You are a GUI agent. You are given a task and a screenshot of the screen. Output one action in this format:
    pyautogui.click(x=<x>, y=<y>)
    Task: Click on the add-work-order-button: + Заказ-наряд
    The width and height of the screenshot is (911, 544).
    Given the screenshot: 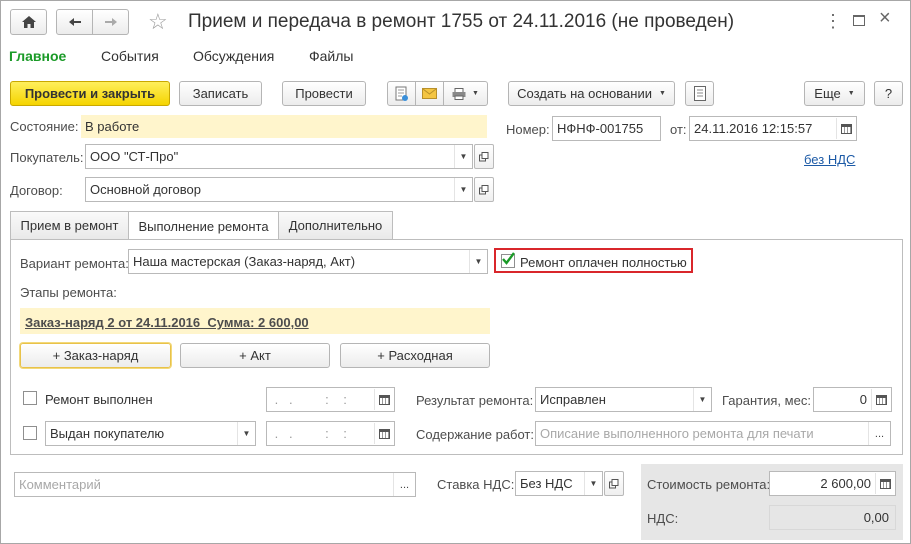 What is the action you would take?
    pyautogui.click(x=95, y=355)
    